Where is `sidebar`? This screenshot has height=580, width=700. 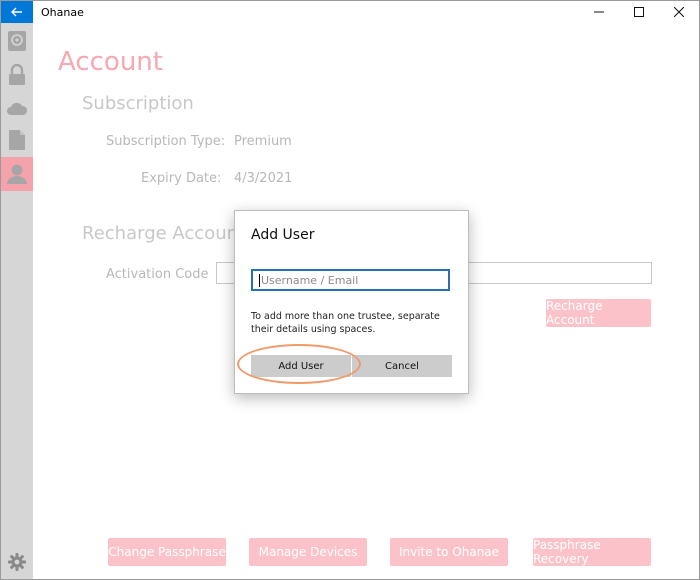
sidebar is located at coordinates (17, 301).